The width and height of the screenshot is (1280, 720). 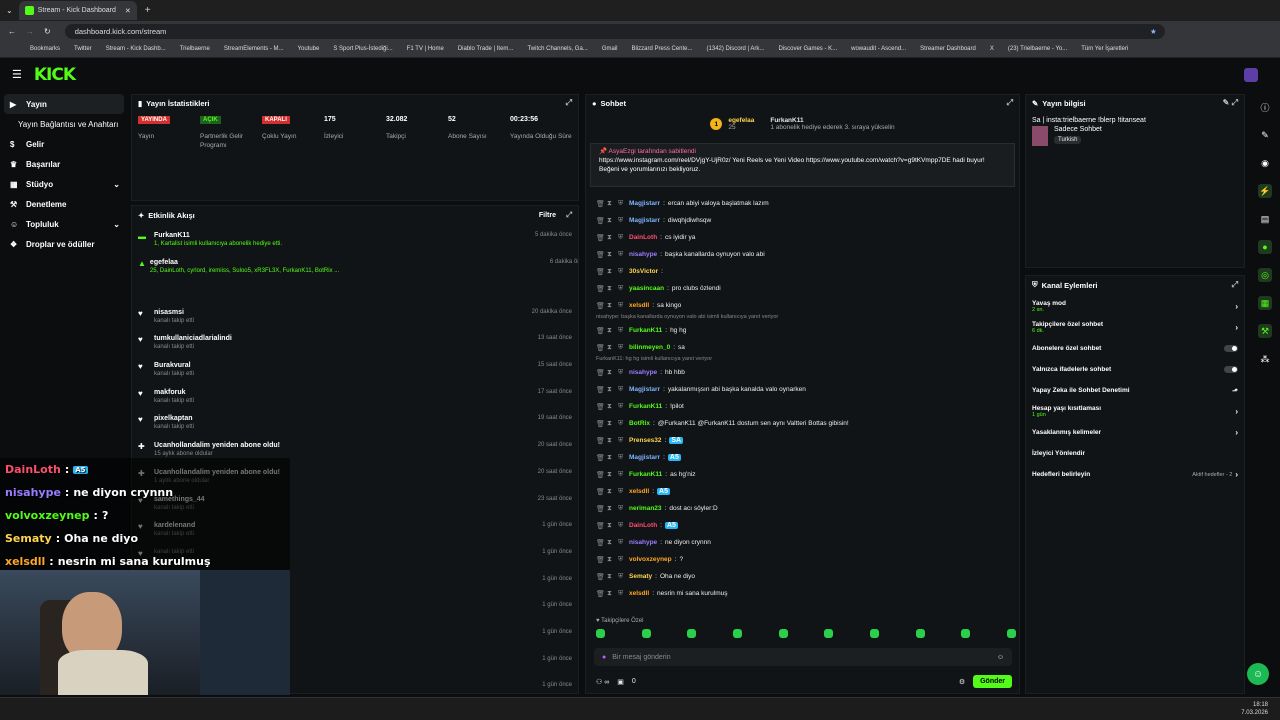 I want to click on close-tab-icon: ✕, so click(x=128, y=11).